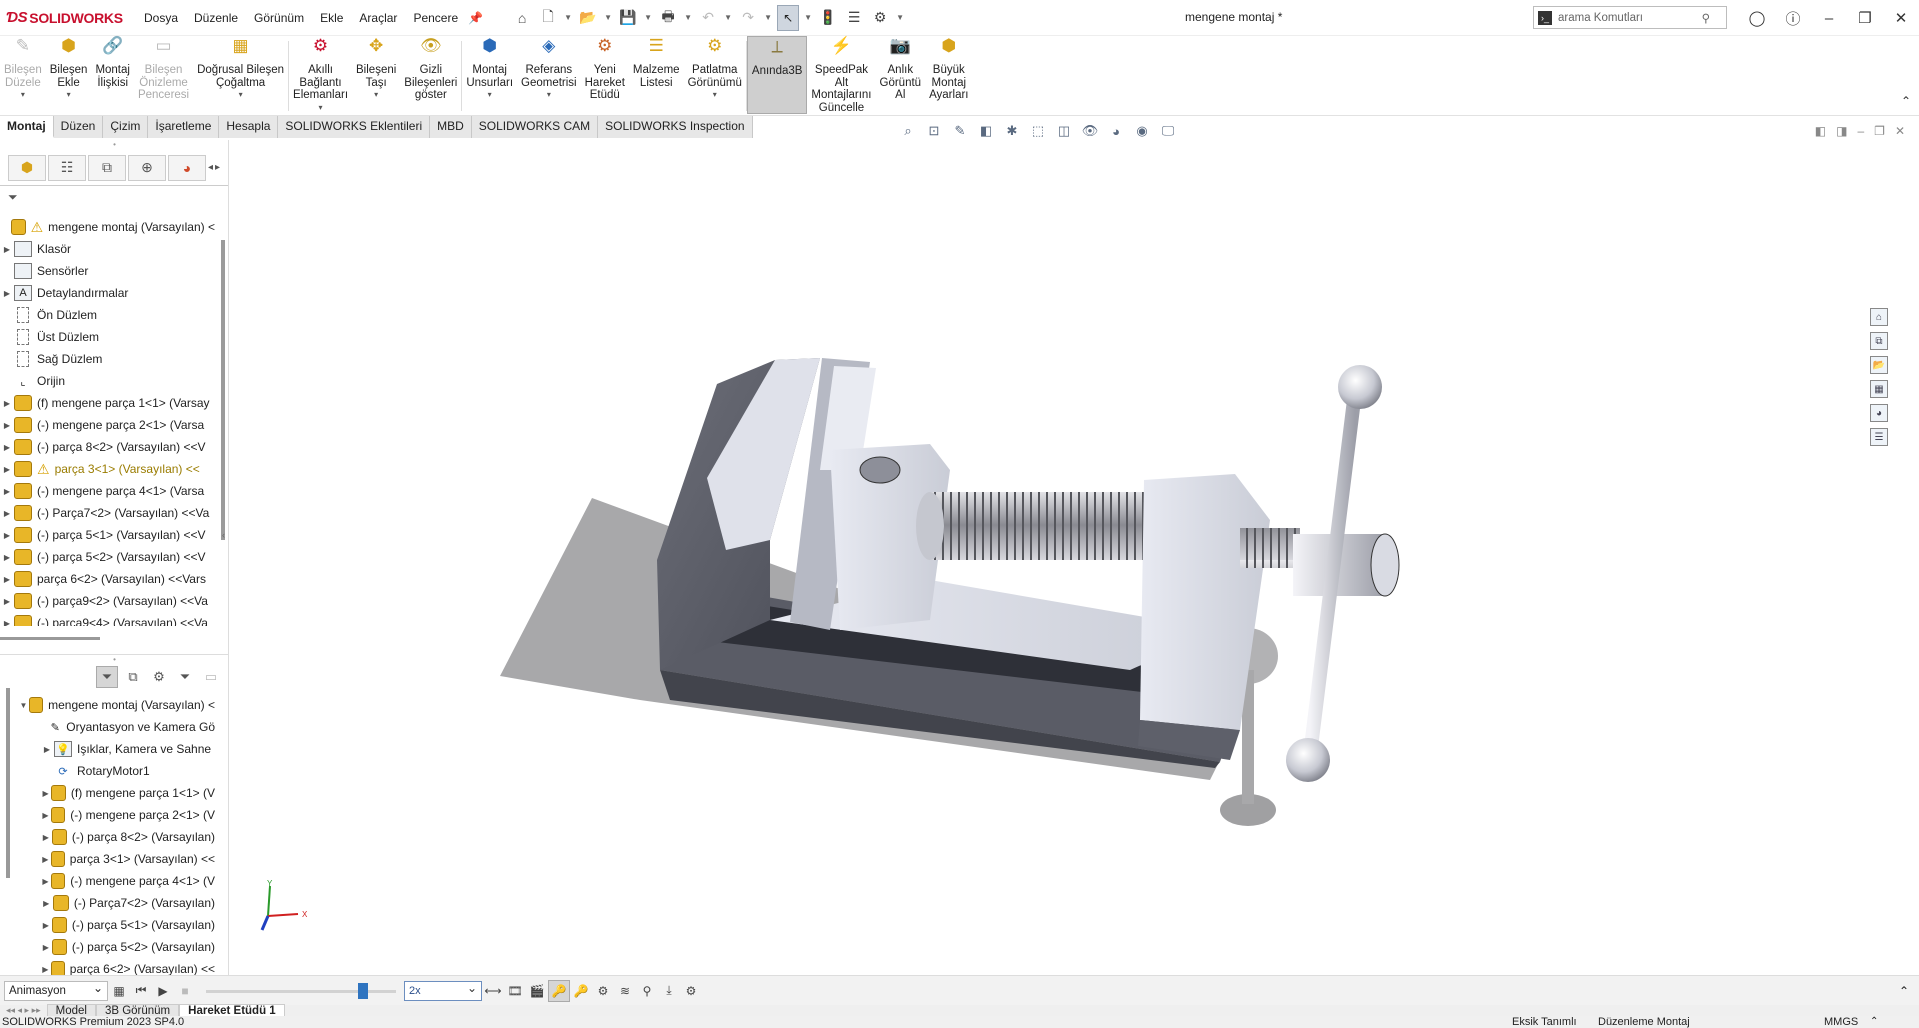  What do you see at coordinates (107, 601) in the screenshot?
I see `tree-item: ▶ (-) parça9<2> (Varsayılan) <<Va` at bounding box center [107, 601].